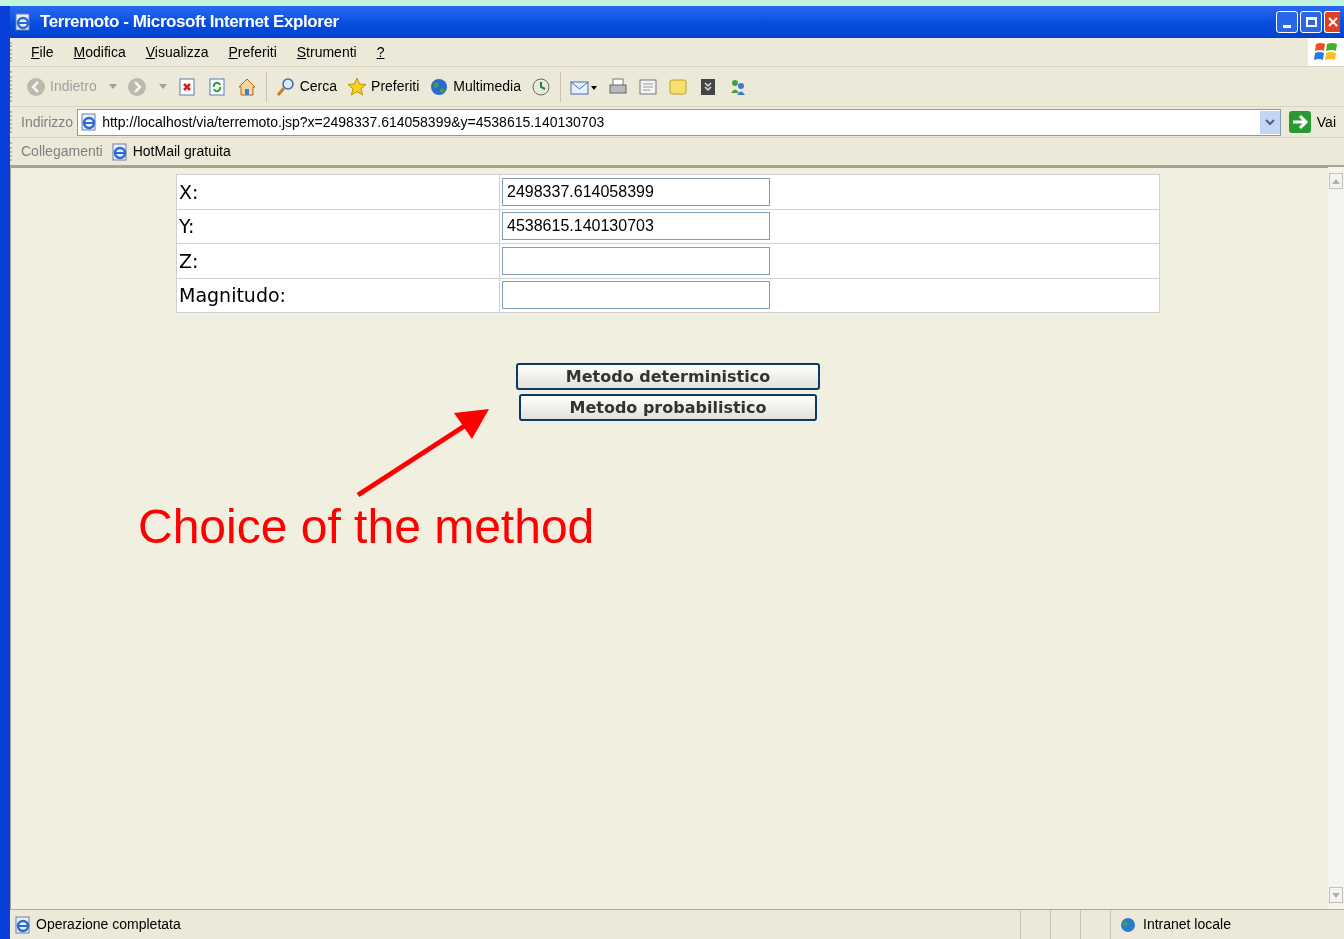 The width and height of the screenshot is (1344, 939). I want to click on menu-item: File, so click(42, 52).